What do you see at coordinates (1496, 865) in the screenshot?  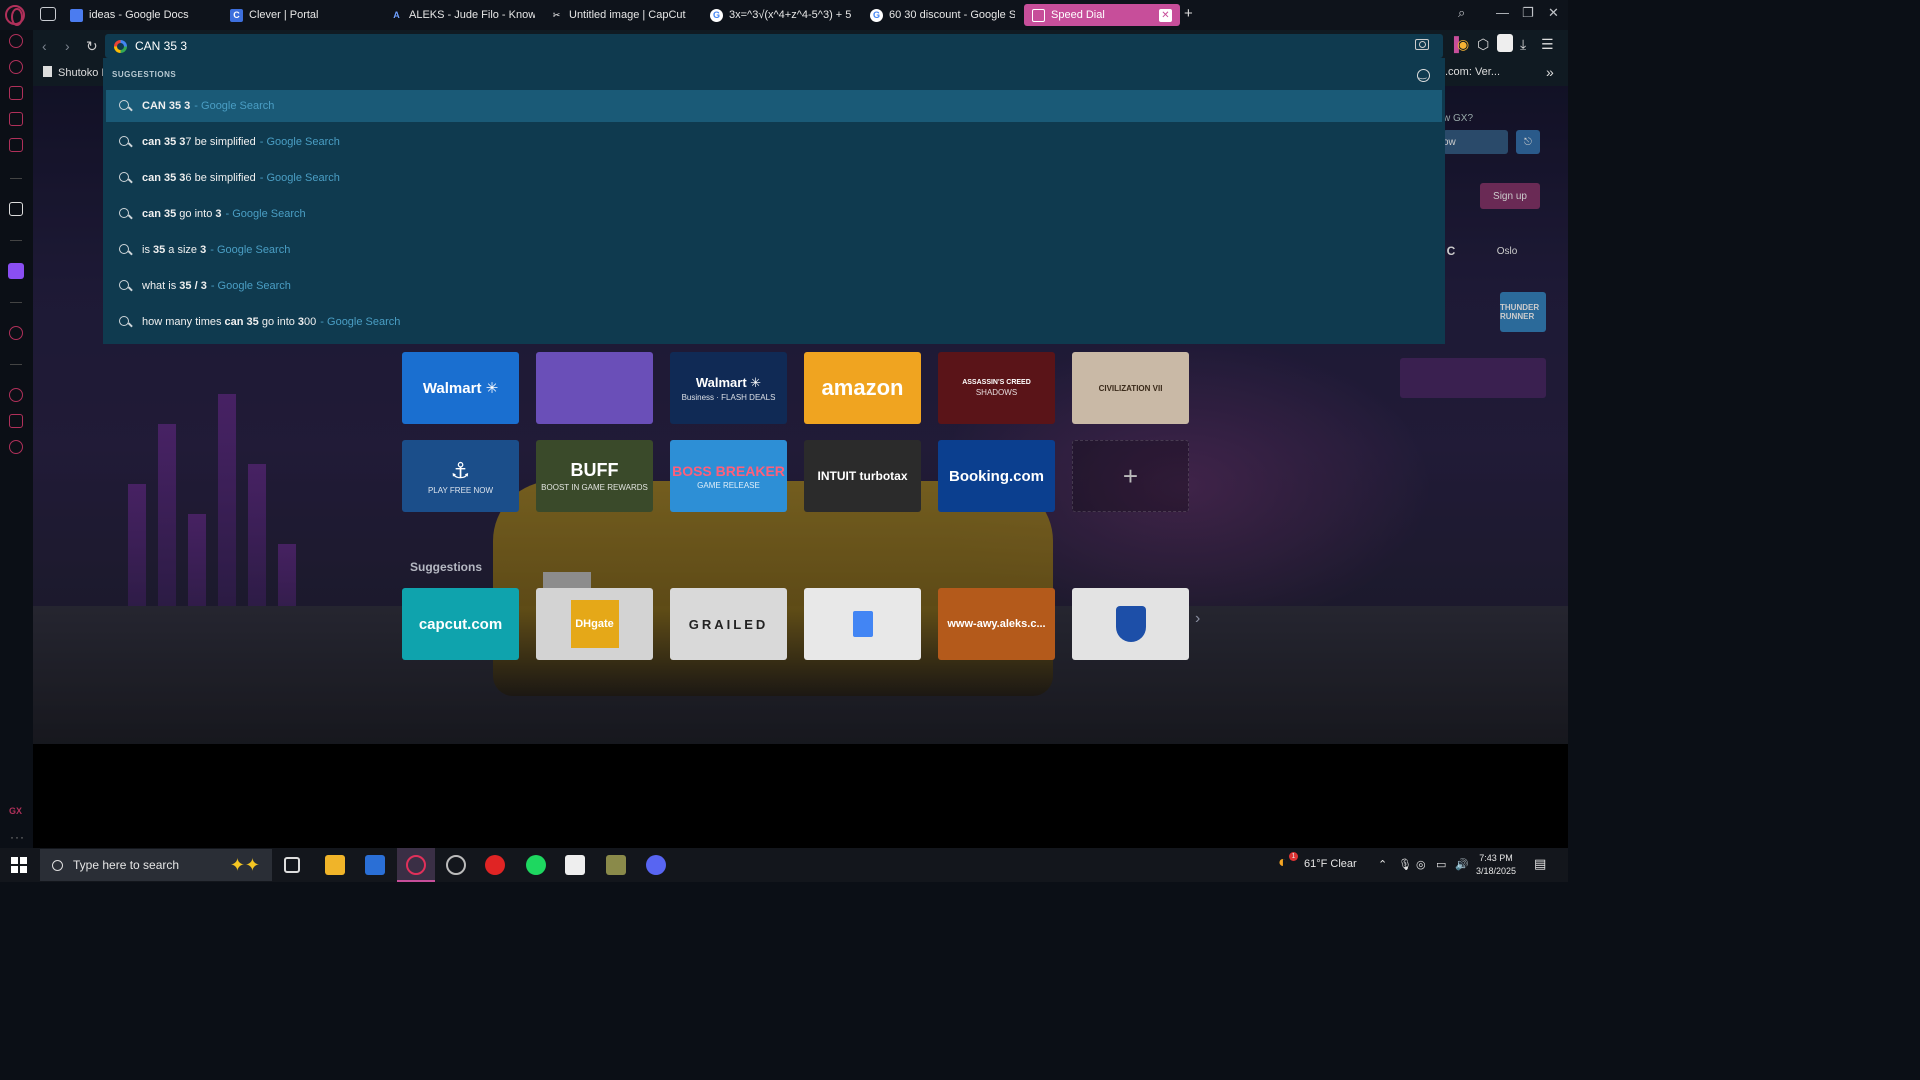 I see `clock: 7:43 PM 3/18/2025` at bounding box center [1496, 865].